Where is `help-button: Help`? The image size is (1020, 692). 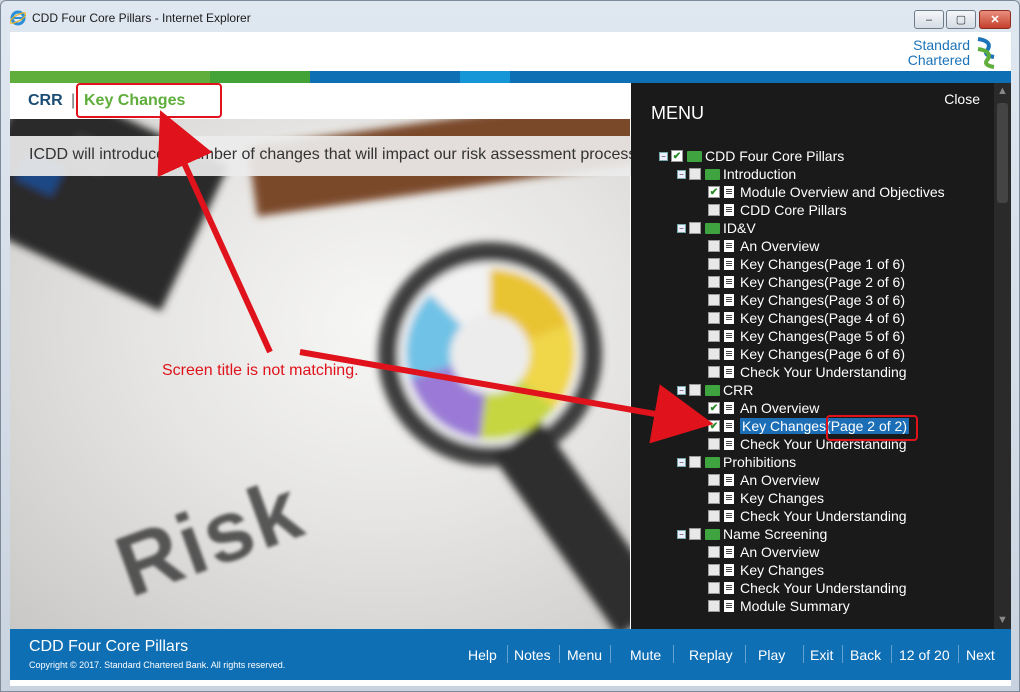 help-button: Help is located at coordinates (482, 655).